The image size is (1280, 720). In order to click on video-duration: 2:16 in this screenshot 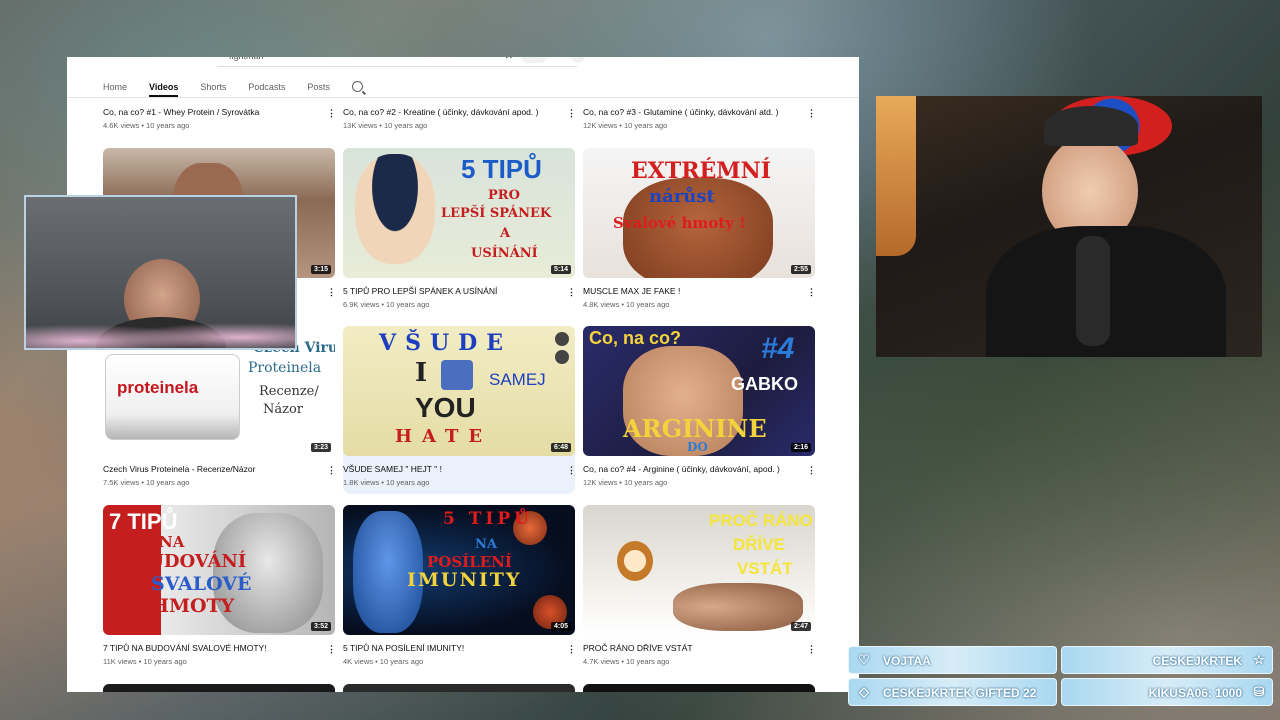, I will do `click(800, 447)`.